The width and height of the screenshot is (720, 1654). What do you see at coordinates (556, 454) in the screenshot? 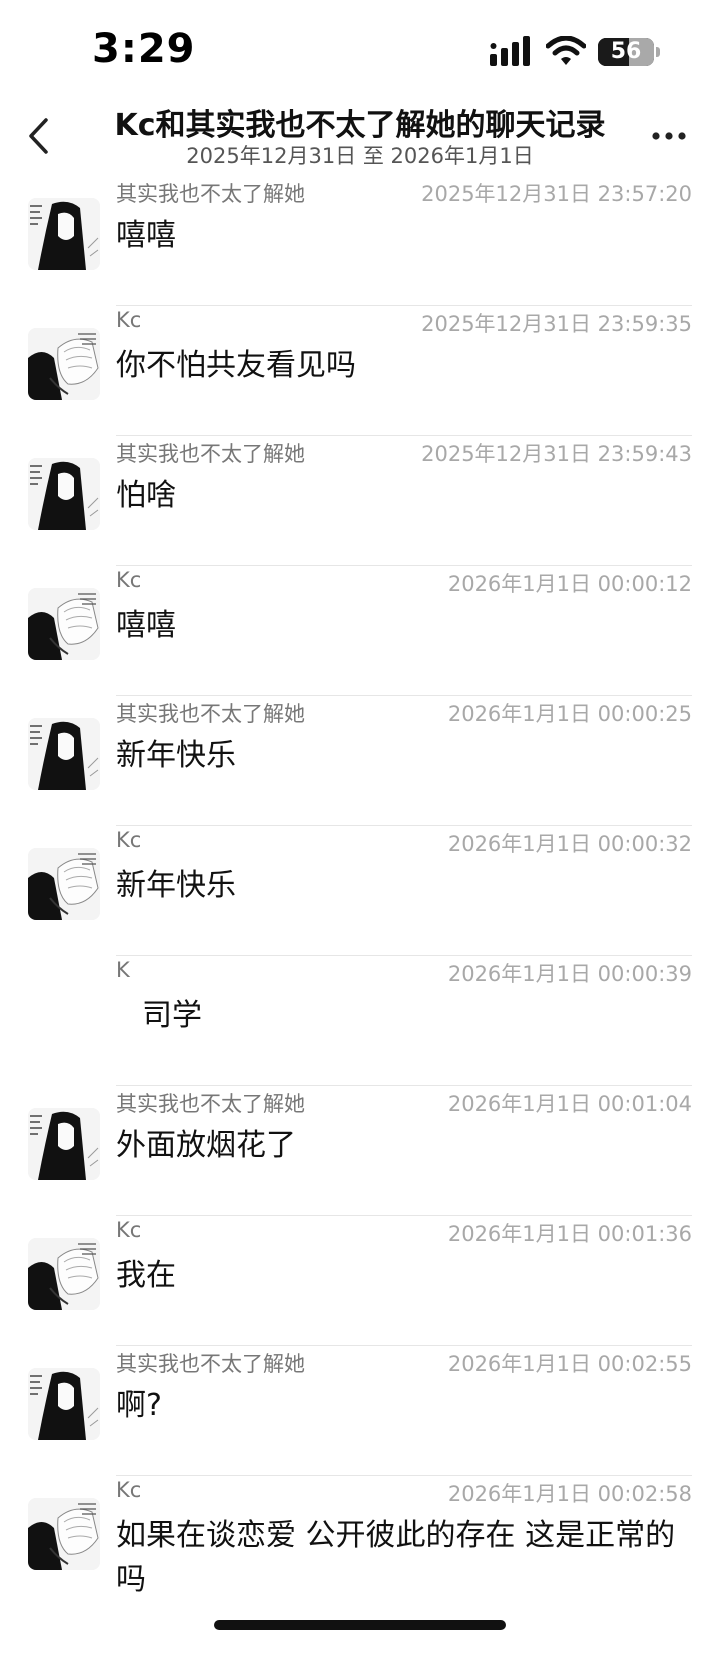
I see `message-timestamp: 2025年12月31日 23:59:43` at bounding box center [556, 454].